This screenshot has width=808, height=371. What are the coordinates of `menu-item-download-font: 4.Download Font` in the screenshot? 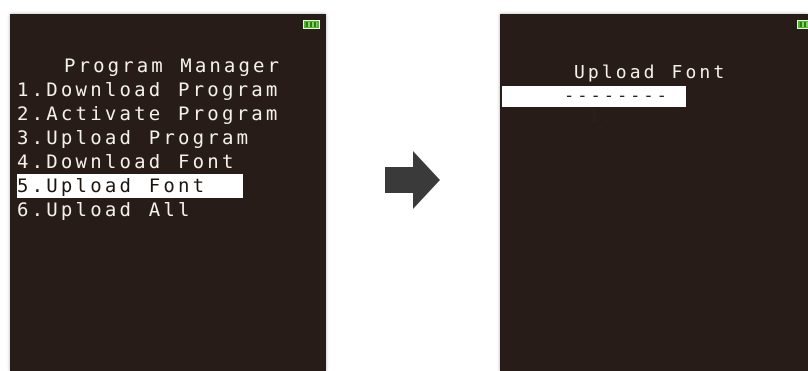 It's located at (127, 162).